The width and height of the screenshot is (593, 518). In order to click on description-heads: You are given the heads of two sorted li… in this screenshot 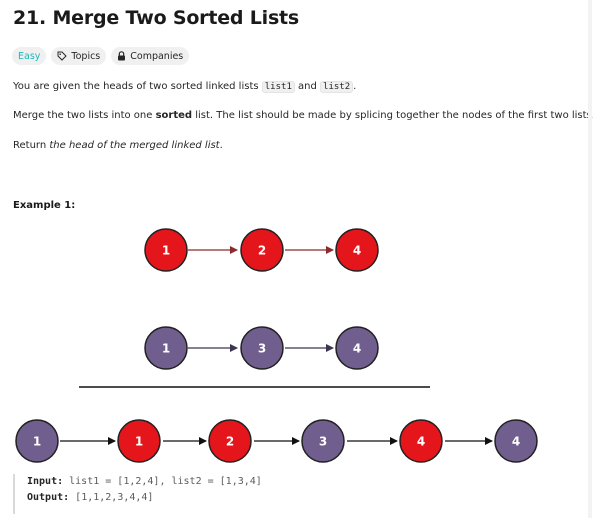, I will do `click(185, 87)`.